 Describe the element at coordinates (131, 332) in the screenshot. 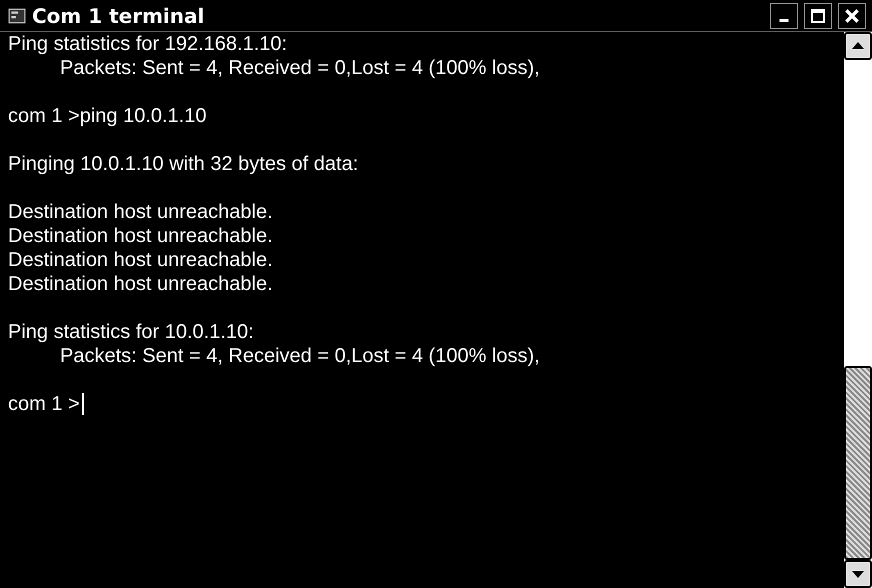

I see `terminal-line: Ping statistics for 10.0.1.10:` at that location.